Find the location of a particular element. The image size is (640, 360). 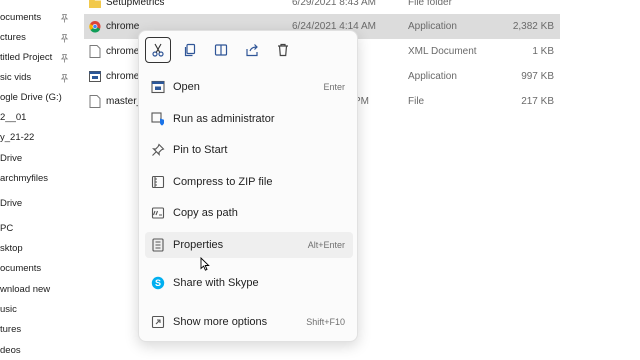

nav-item-desktop: sktop is located at coordinates (36, 249).